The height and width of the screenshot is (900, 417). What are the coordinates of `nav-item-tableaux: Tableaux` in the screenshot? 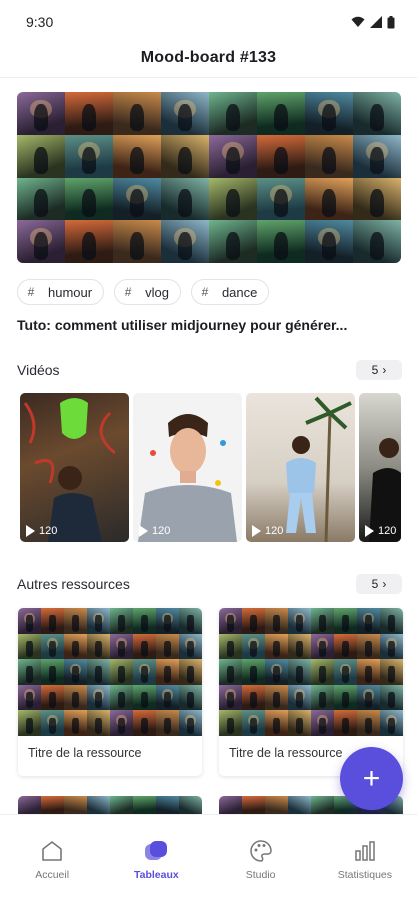 It's located at (156, 869).